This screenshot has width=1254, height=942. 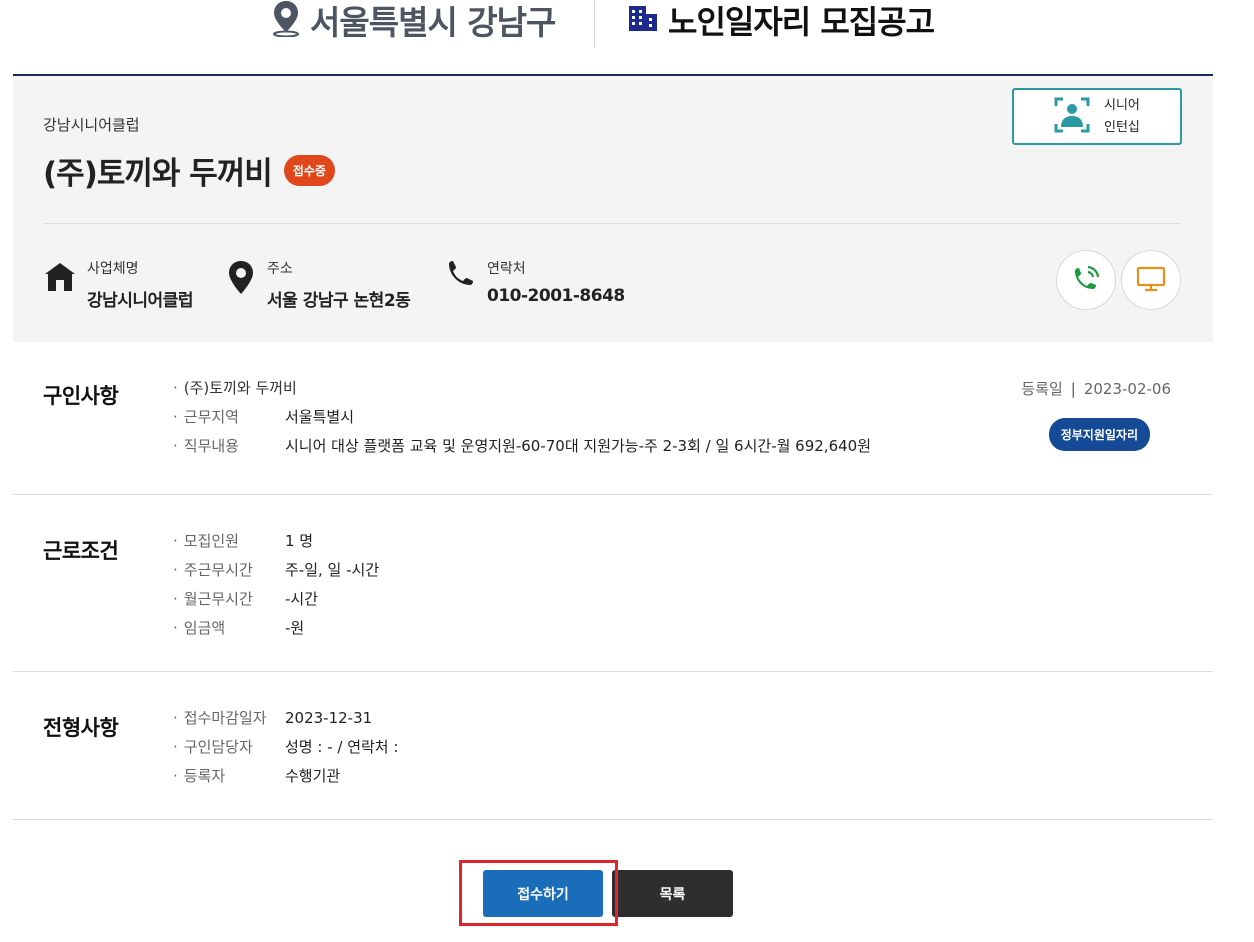 I want to click on region-title: 서울특별시 강남구, so click(x=413, y=21).